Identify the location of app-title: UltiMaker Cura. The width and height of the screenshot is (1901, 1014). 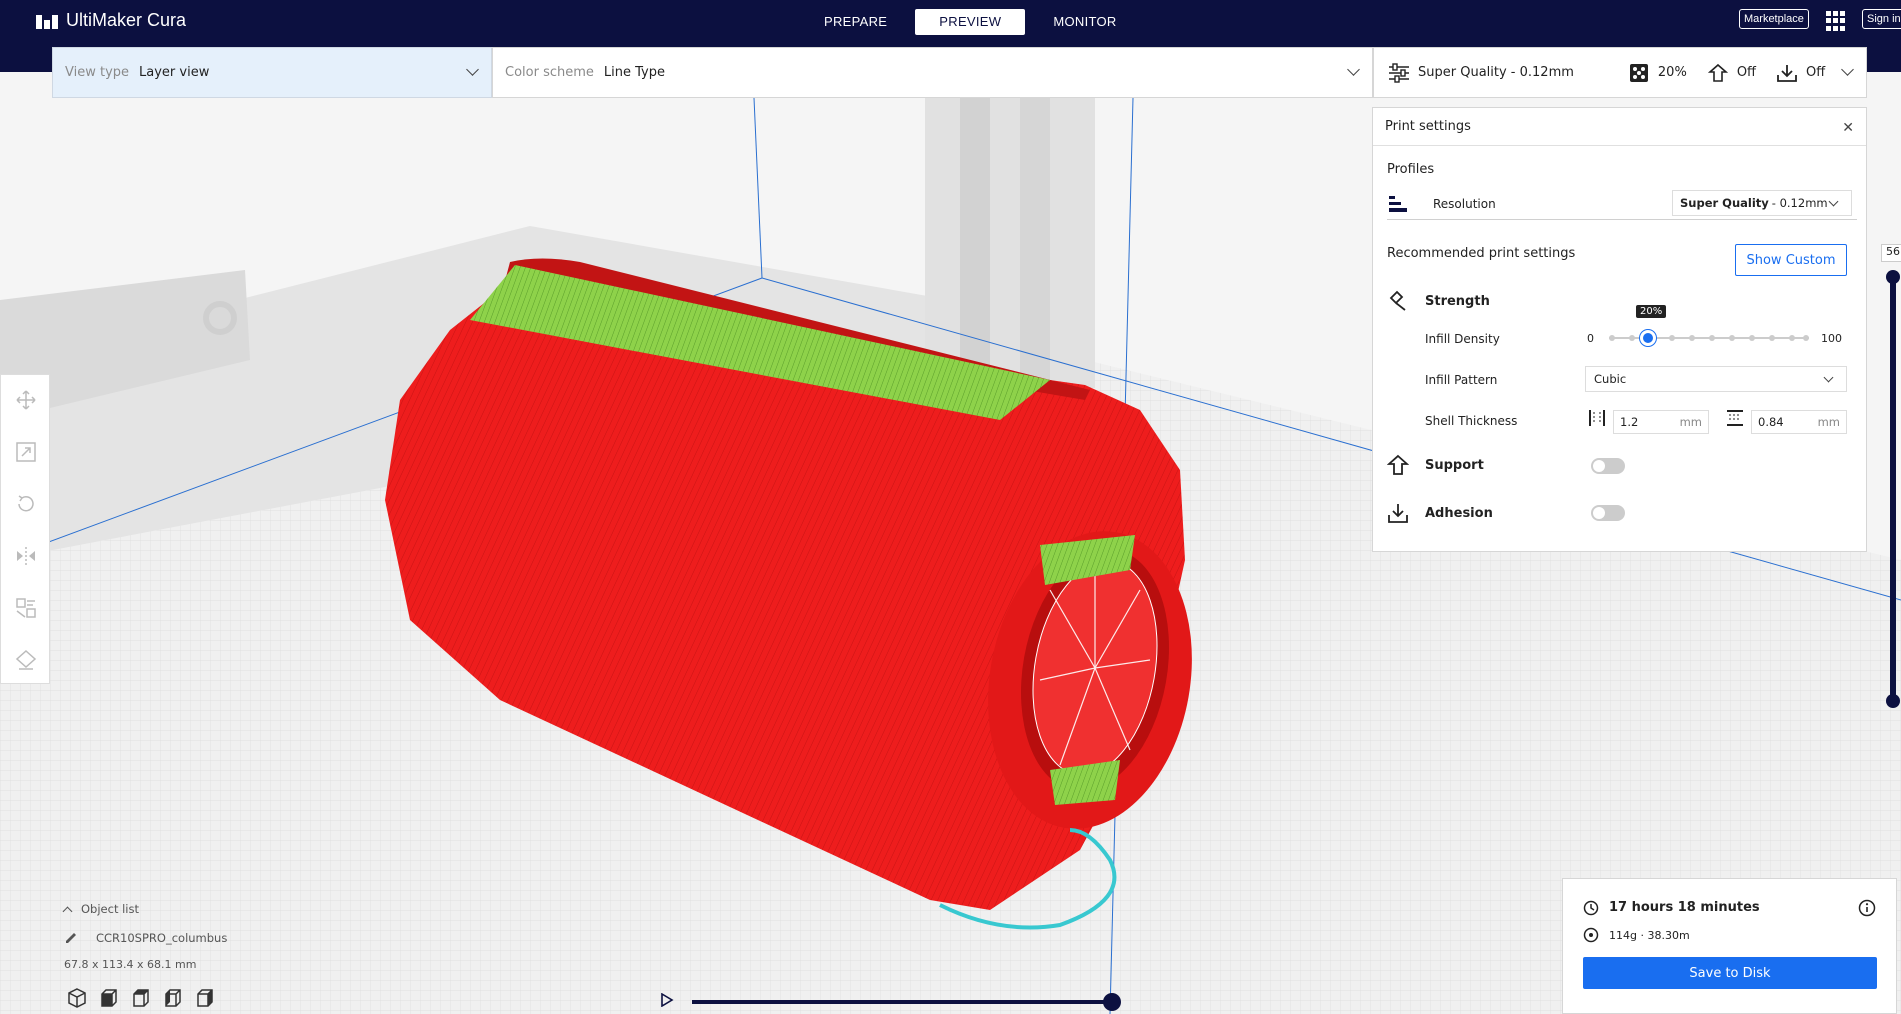
(126, 20).